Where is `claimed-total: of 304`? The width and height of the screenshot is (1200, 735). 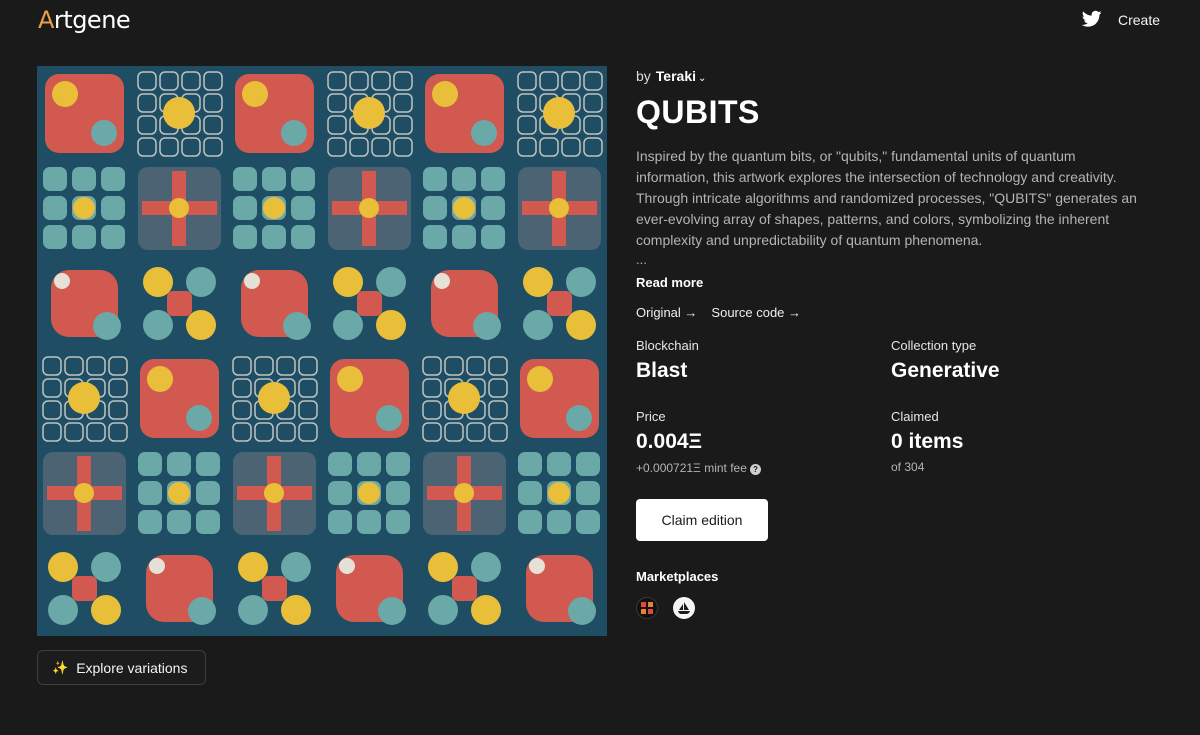 claimed-total: of 304 is located at coordinates (908, 467).